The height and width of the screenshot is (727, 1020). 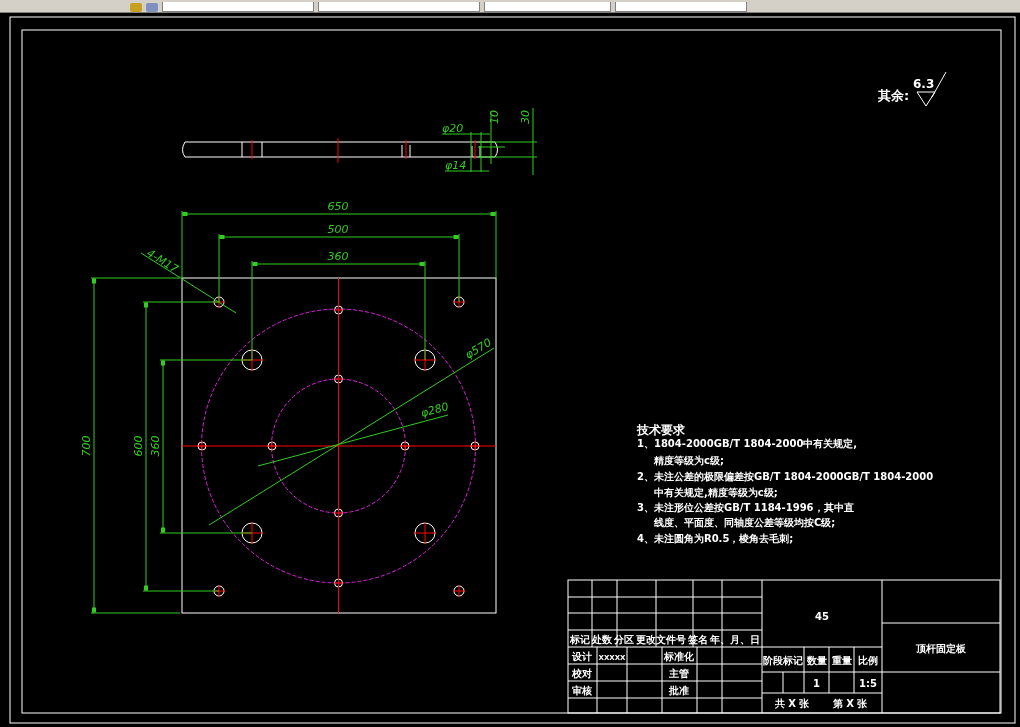 What do you see at coordinates (792, 703) in the screenshot?
I see `title-block-text: 共 X 张` at bounding box center [792, 703].